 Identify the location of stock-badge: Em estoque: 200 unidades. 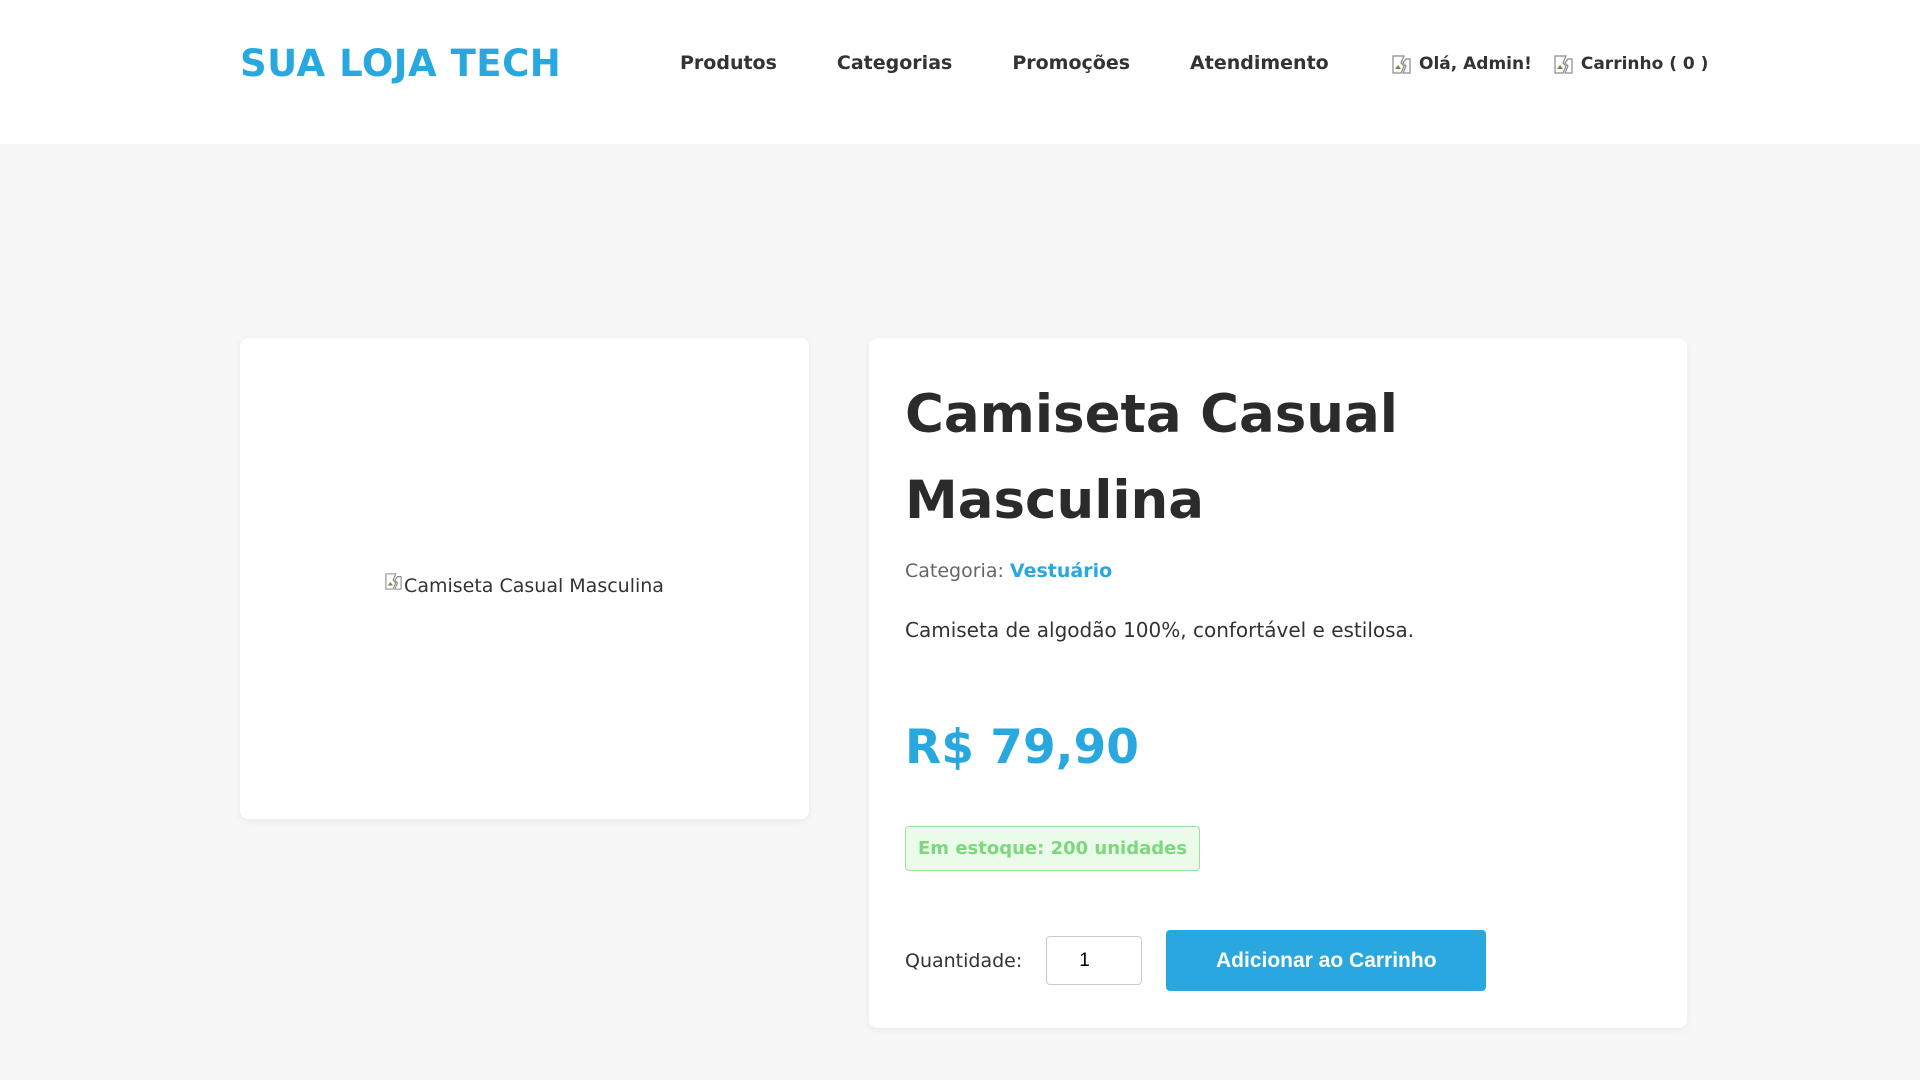
(1053, 848).